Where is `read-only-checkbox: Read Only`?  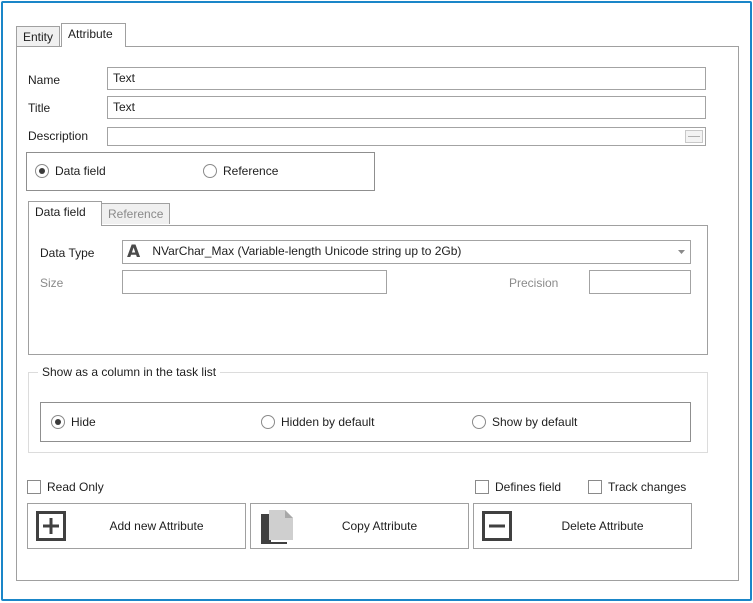
read-only-checkbox: Read Only is located at coordinates (65, 487).